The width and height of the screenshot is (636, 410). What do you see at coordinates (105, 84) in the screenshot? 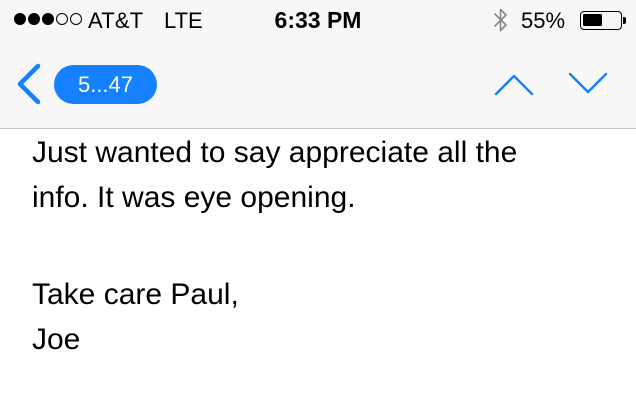
I see `message-counter-button: 5...47` at bounding box center [105, 84].